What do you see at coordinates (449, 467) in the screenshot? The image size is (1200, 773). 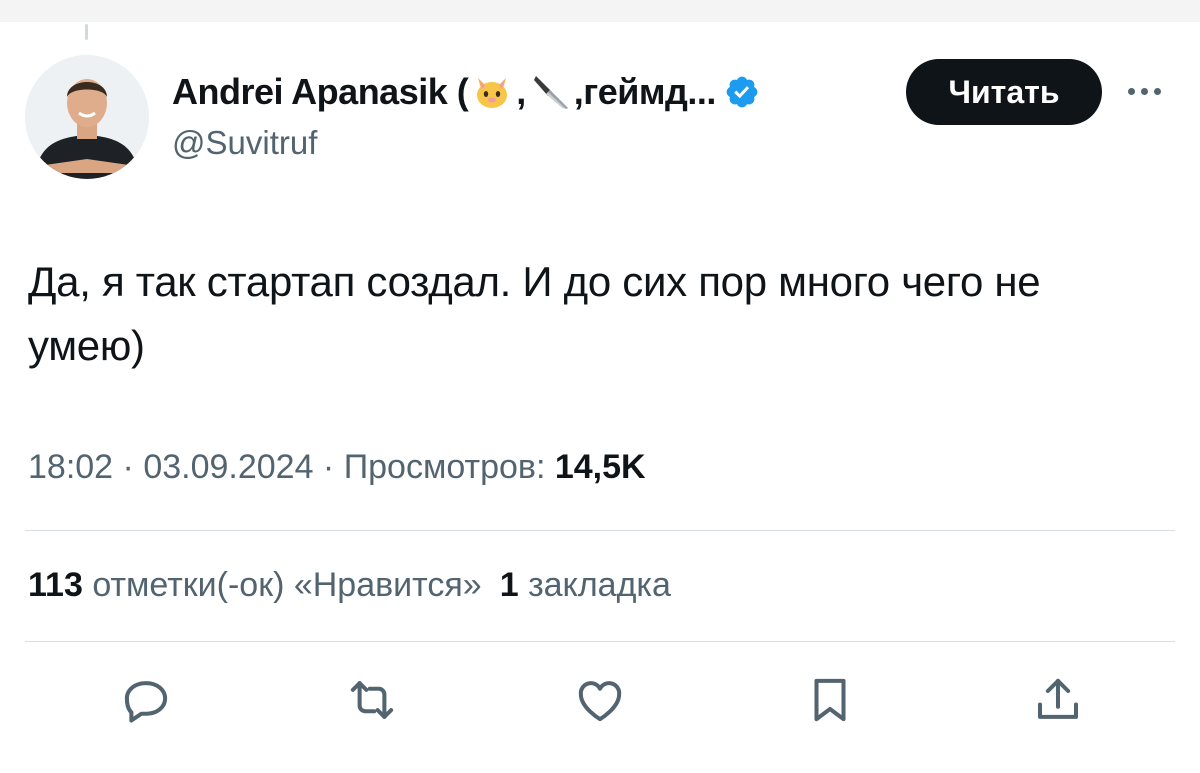 I see `views-label: Просмотров:` at bounding box center [449, 467].